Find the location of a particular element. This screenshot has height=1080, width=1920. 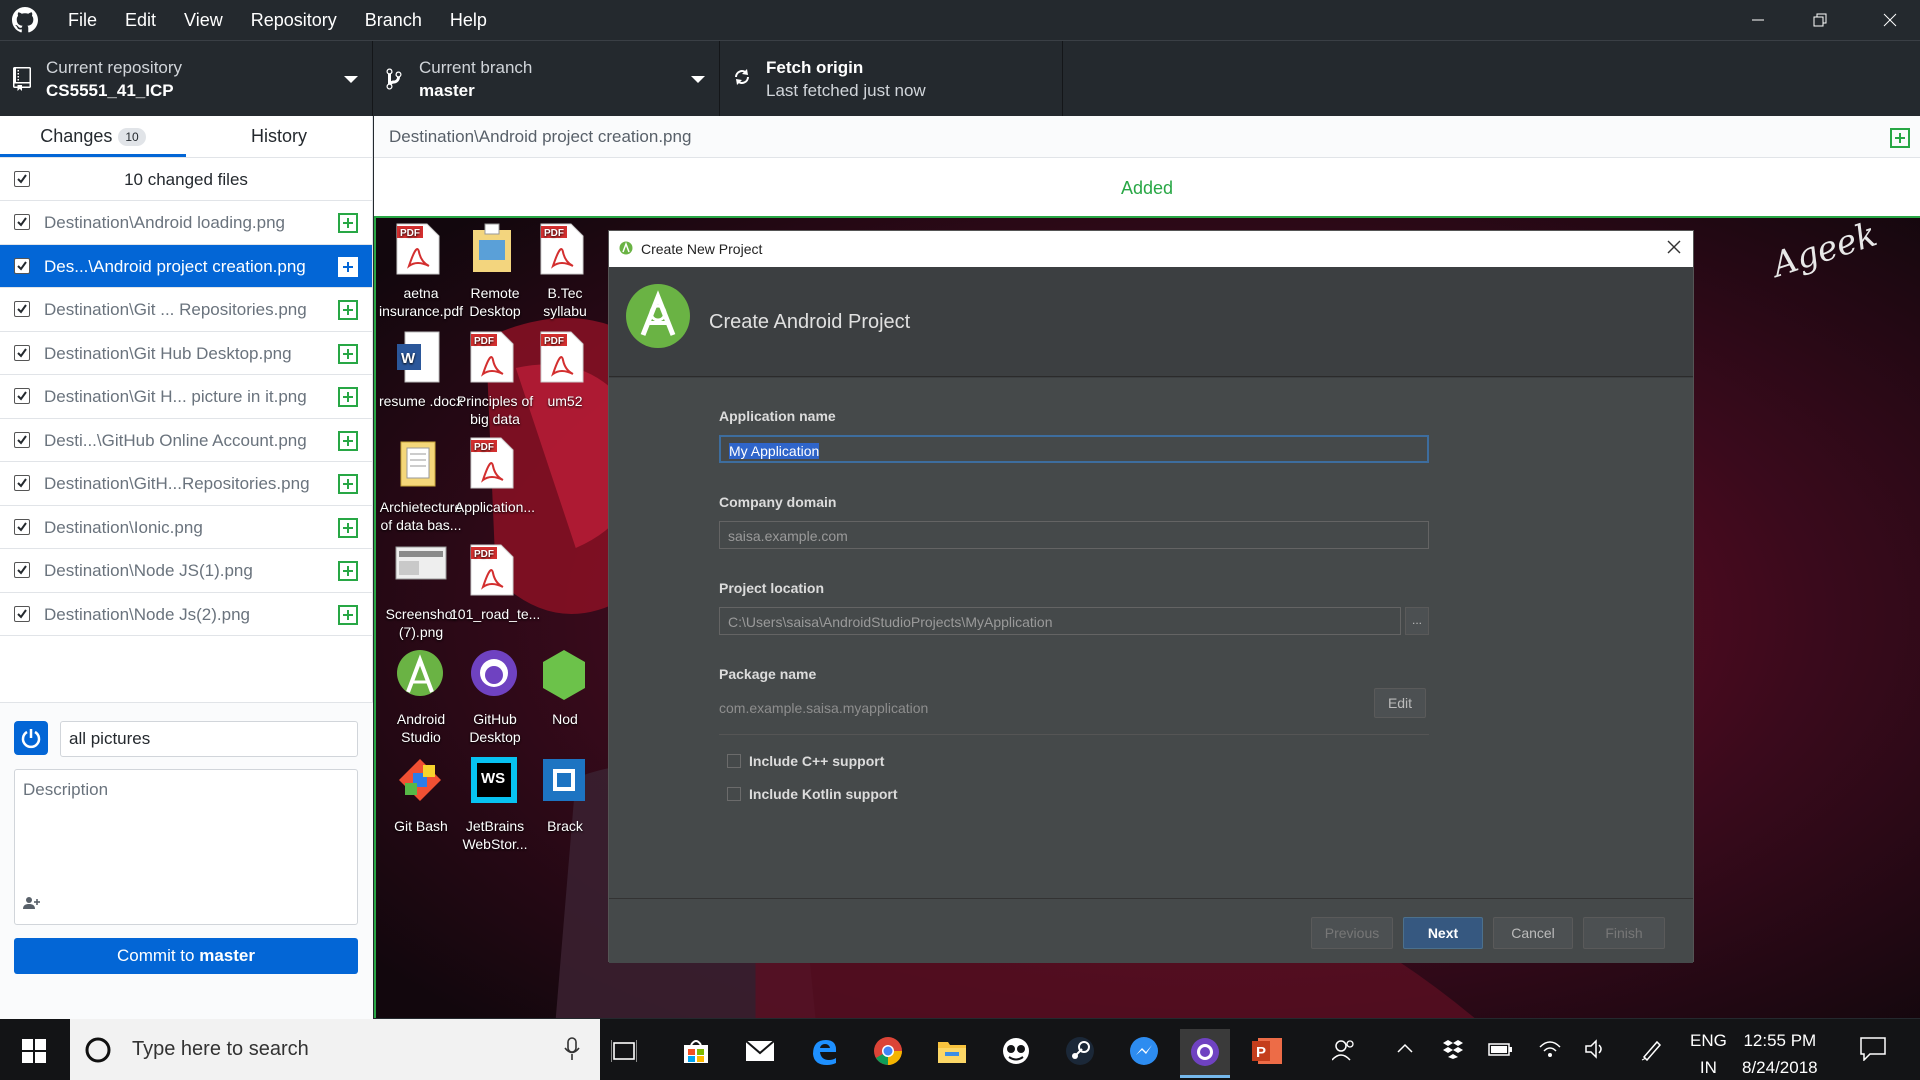

close-button is located at coordinates (1890, 20).